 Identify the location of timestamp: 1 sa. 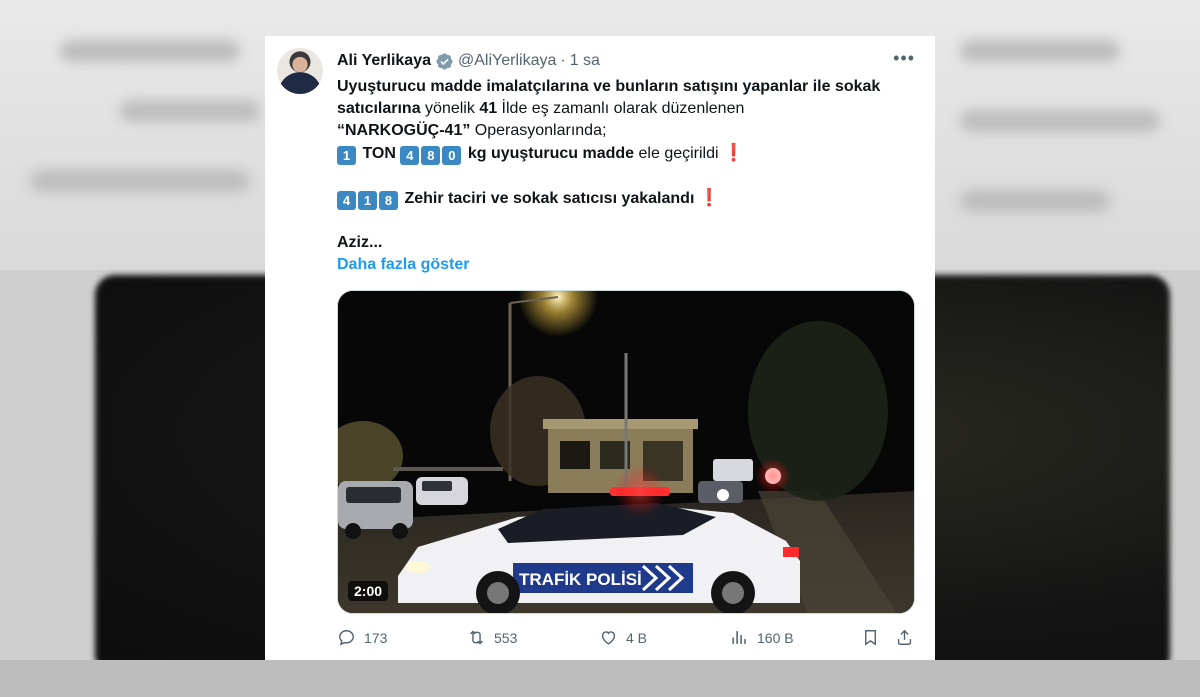
(585, 61).